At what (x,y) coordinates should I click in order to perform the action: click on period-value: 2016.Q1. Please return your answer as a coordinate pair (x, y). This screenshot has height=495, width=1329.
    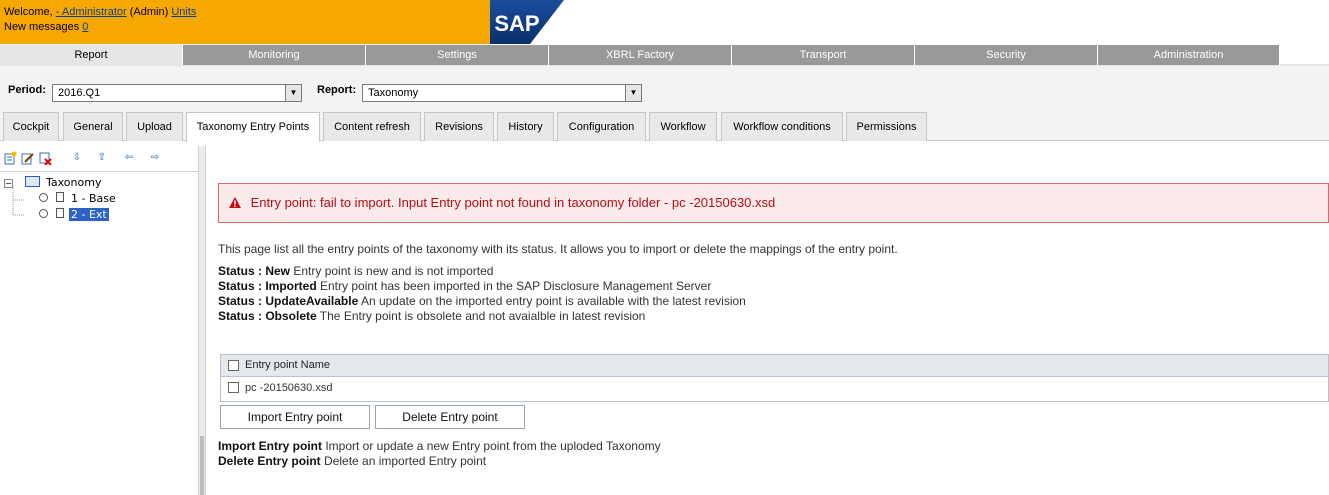
    Looking at the image, I should click on (79, 93).